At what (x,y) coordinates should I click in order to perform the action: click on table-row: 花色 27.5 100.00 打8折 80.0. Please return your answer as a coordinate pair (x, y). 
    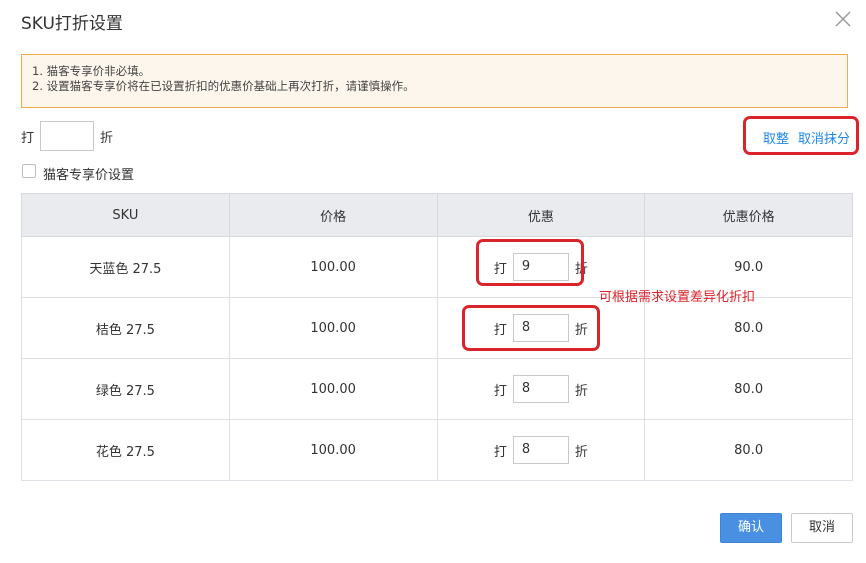
    Looking at the image, I should click on (437, 450).